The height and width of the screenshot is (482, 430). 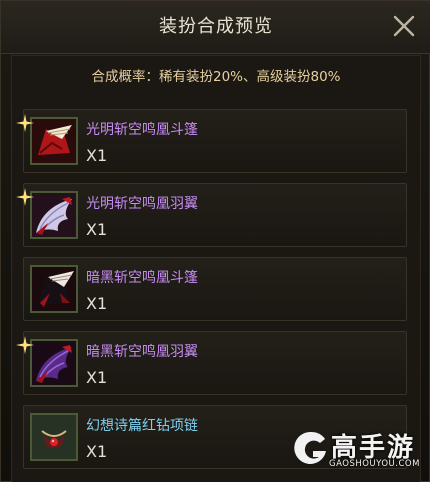 What do you see at coordinates (142, 426) in the screenshot?
I see `item-name: 幻想诗篇红钻项链` at bounding box center [142, 426].